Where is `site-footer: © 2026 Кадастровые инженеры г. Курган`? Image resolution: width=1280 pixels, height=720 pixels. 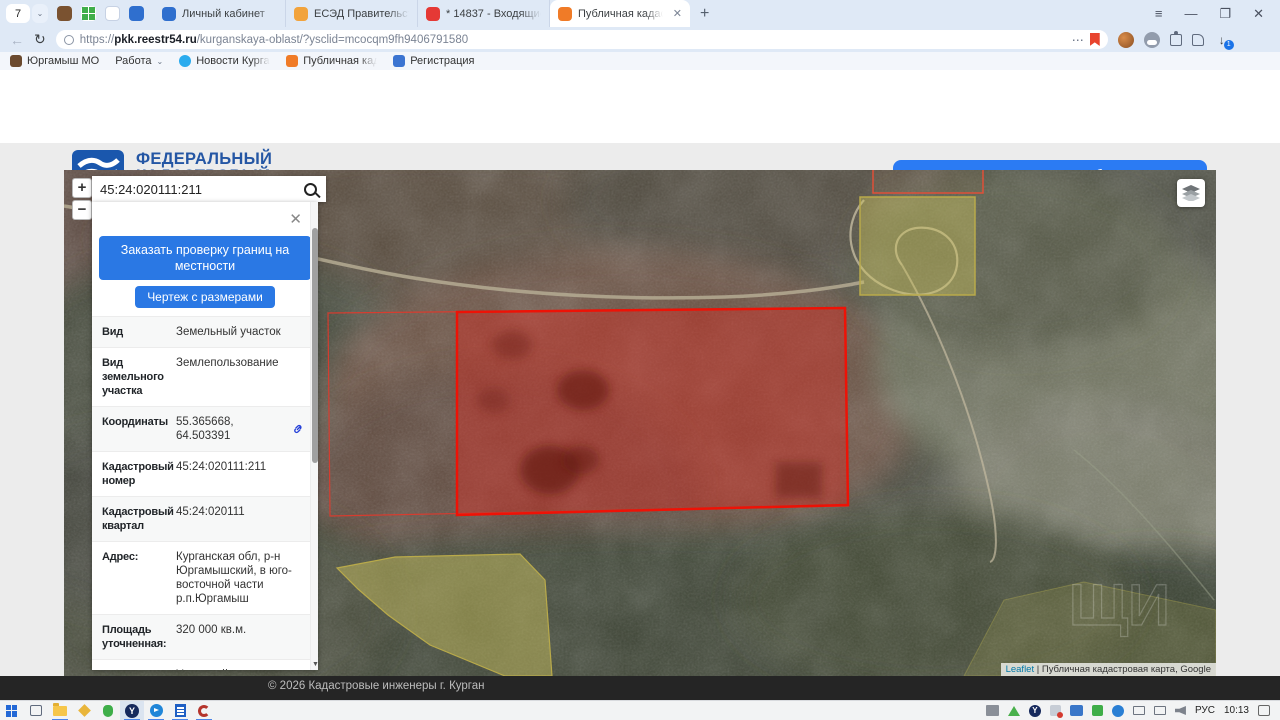 site-footer: © 2026 Кадастровые инженеры г. Курган is located at coordinates (640, 688).